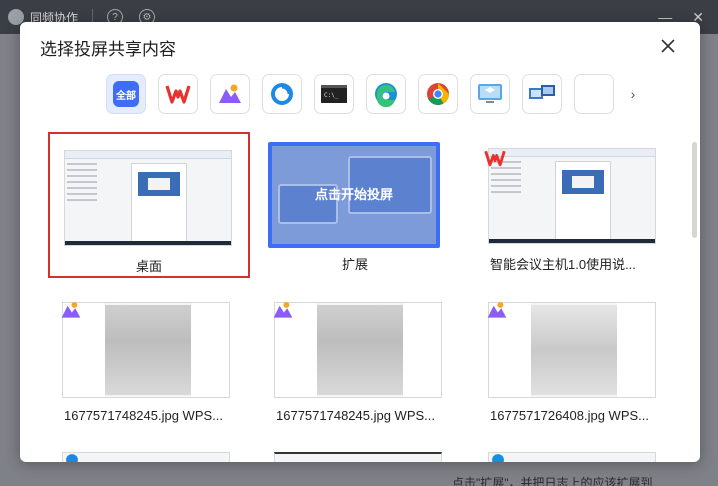 The image size is (718, 486). I want to click on app-filter-monitor, so click(490, 94).